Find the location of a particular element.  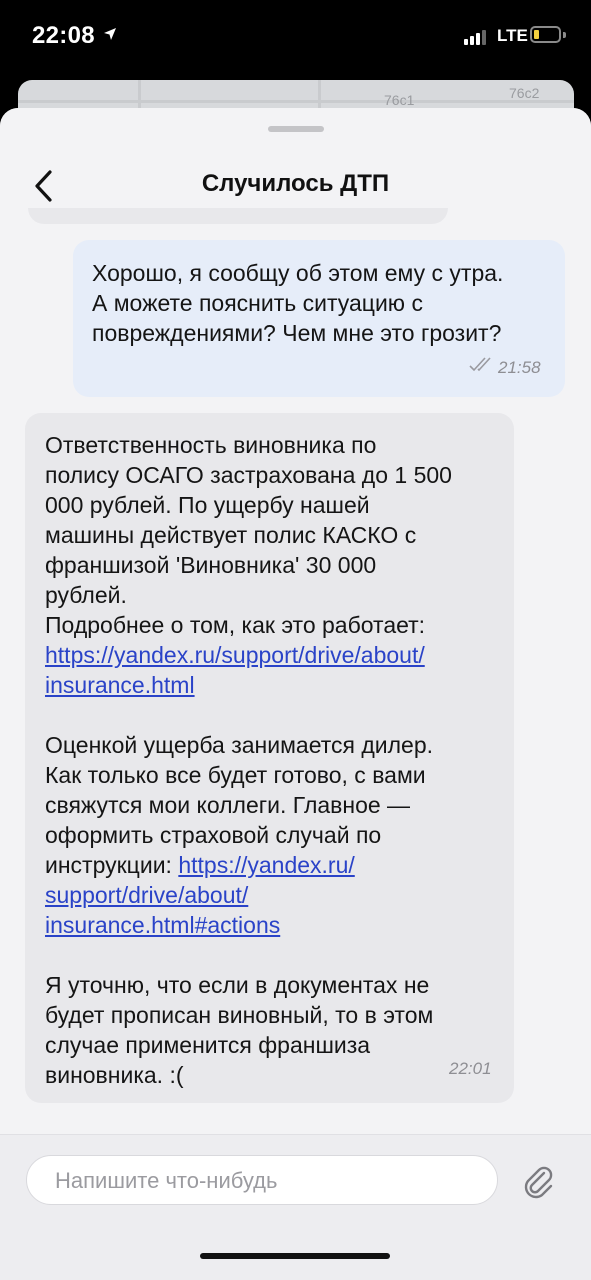

composer: Напишите что-нибудь is located at coordinates (295, 1207).